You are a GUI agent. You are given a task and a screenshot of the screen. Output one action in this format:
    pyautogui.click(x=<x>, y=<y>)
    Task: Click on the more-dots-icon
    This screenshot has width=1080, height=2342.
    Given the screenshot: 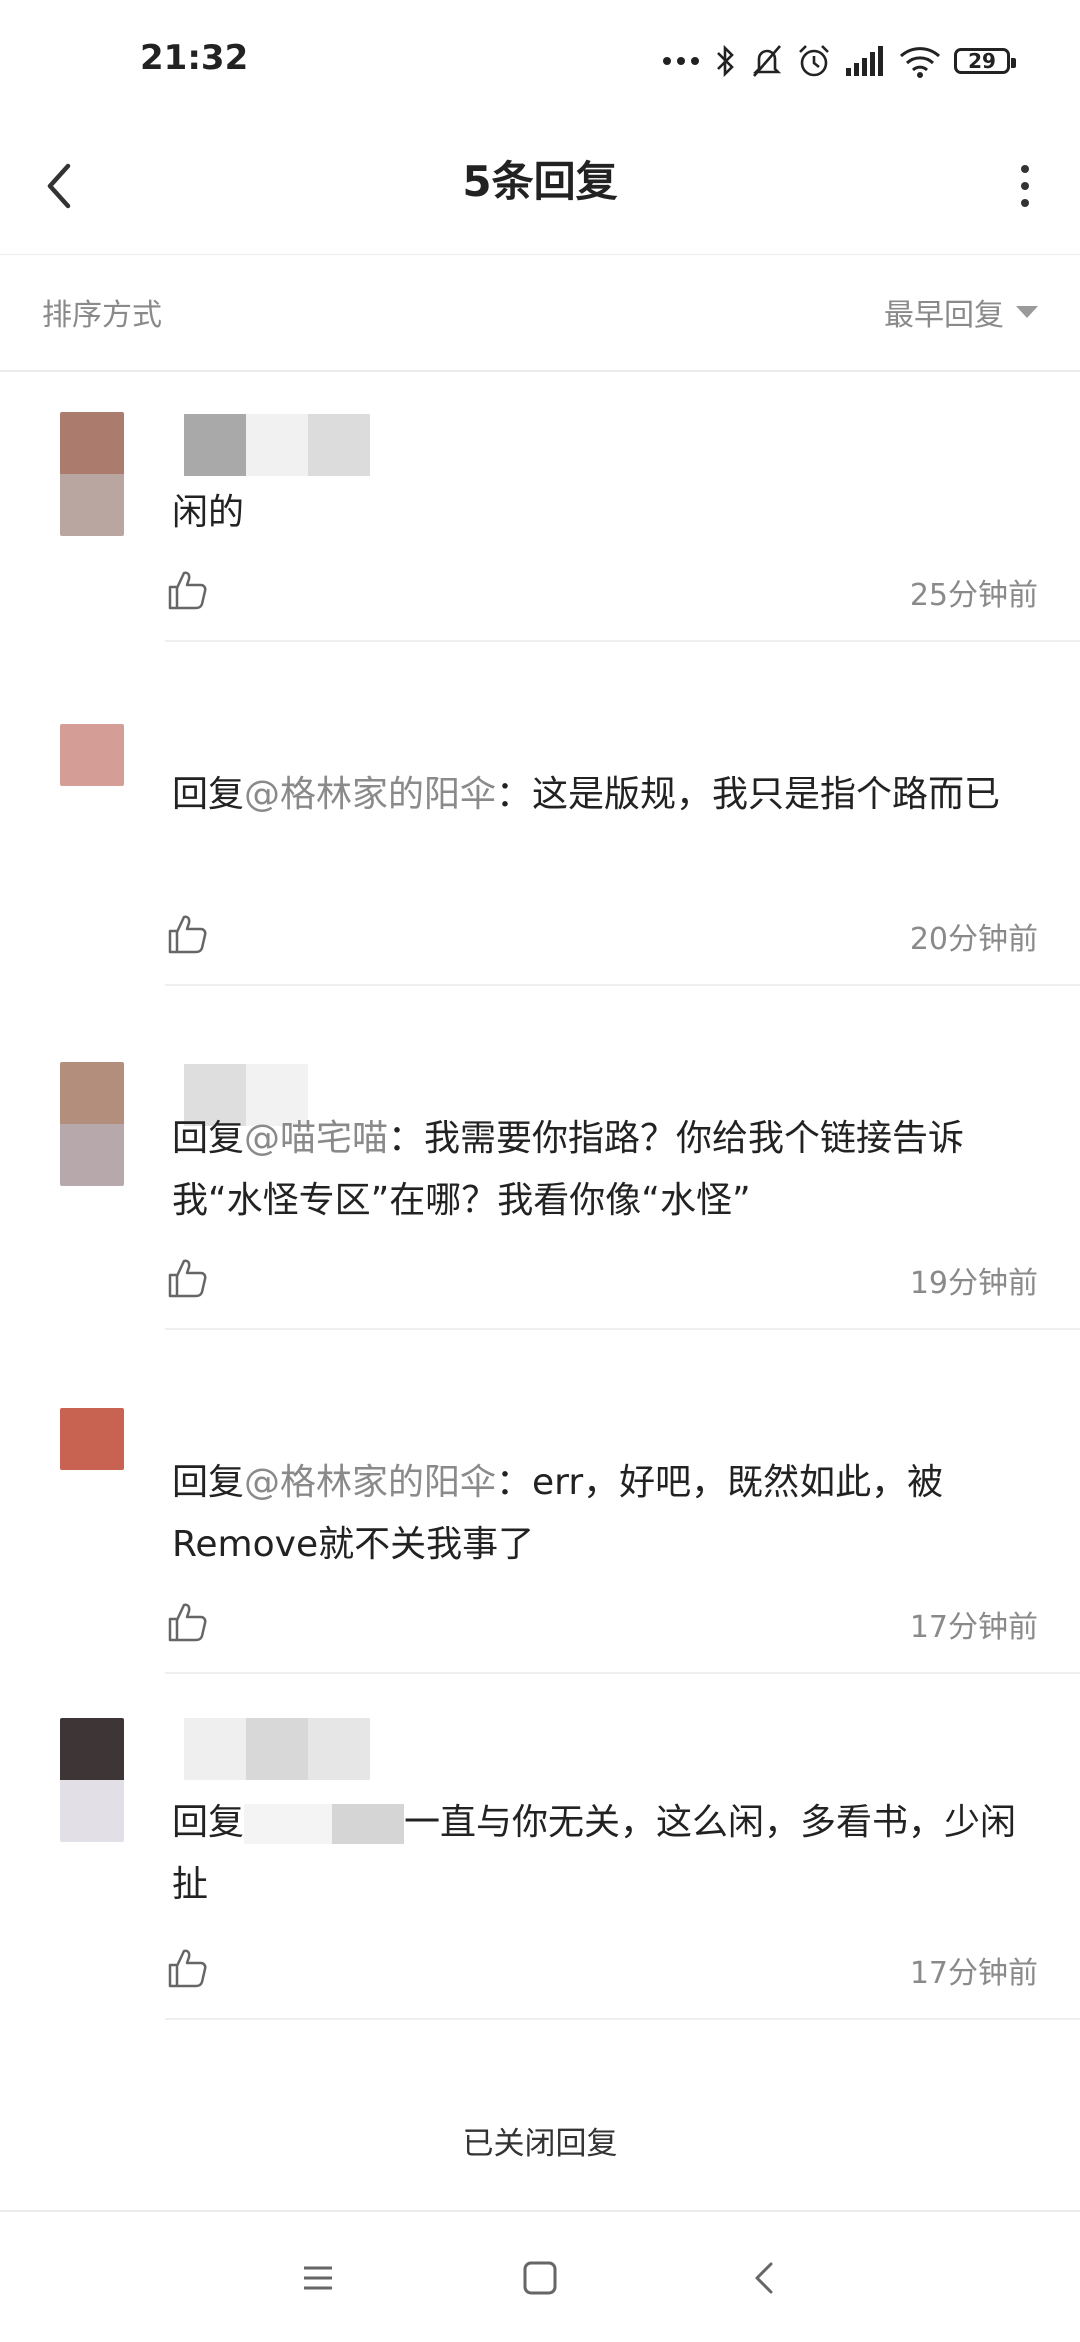 What is the action you would take?
    pyautogui.click(x=681, y=61)
    